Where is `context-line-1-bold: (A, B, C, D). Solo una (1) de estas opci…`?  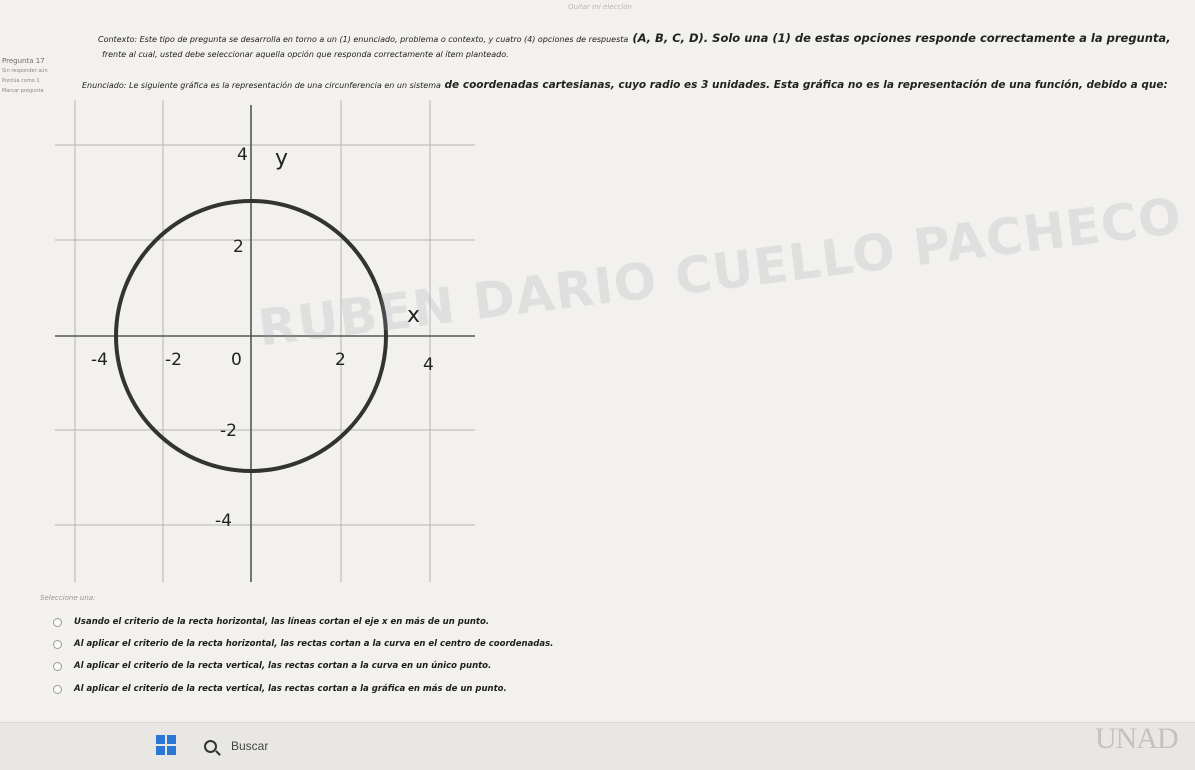 context-line-1-bold: (A, B, C, D). Solo una (1) de estas opci… is located at coordinates (899, 38).